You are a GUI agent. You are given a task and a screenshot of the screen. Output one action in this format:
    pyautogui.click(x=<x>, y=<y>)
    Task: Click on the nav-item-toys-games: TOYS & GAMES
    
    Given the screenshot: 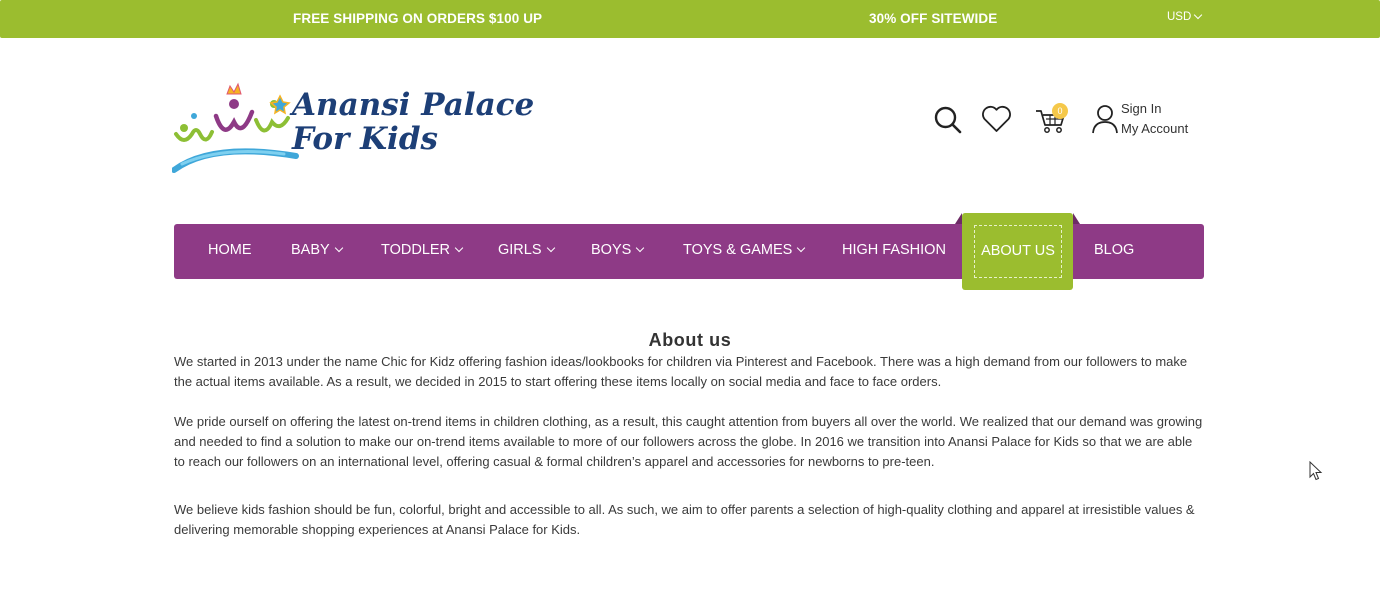 What is the action you would take?
    pyautogui.click(x=744, y=251)
    